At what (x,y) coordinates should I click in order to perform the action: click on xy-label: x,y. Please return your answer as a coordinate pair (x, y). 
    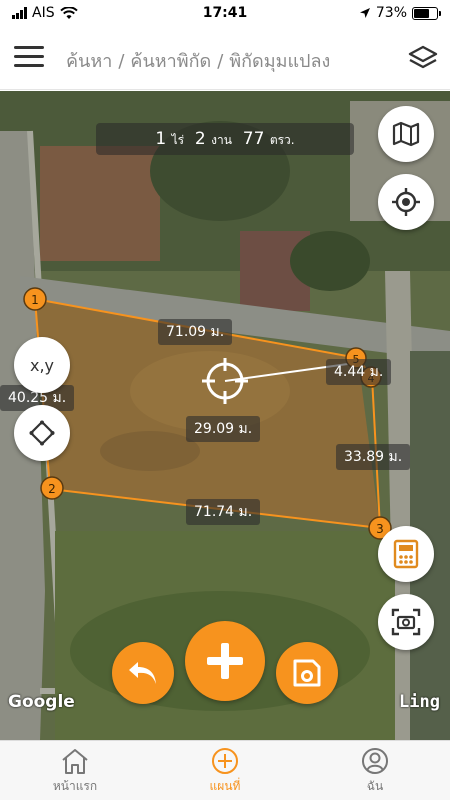
    Looking at the image, I should click on (42, 365).